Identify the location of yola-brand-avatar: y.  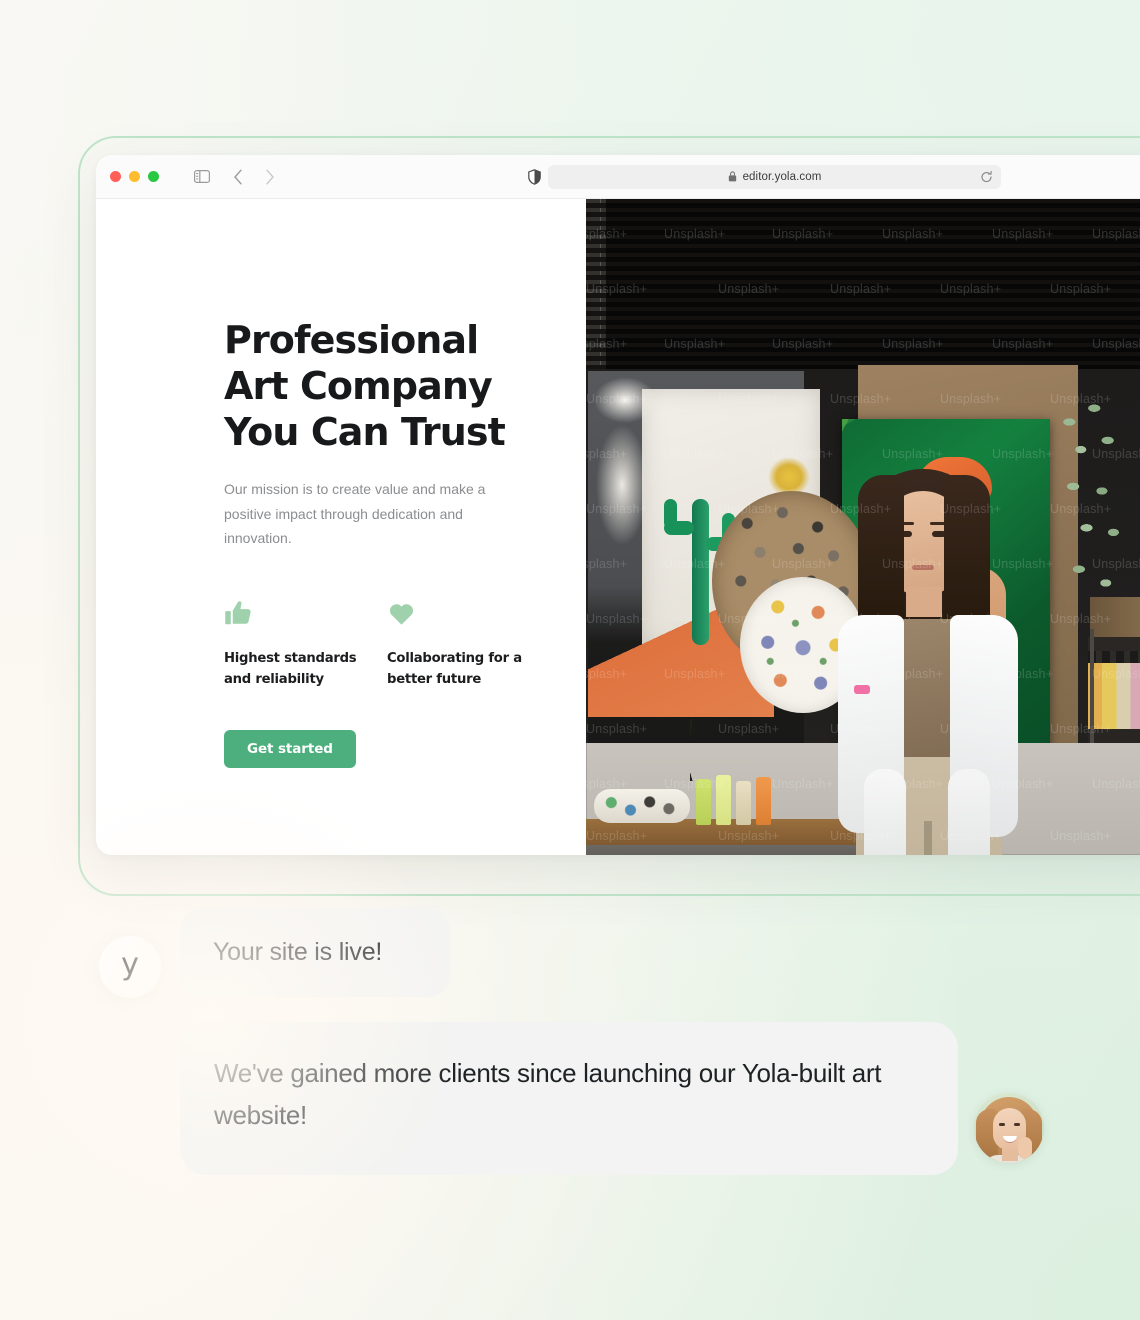
(130, 967).